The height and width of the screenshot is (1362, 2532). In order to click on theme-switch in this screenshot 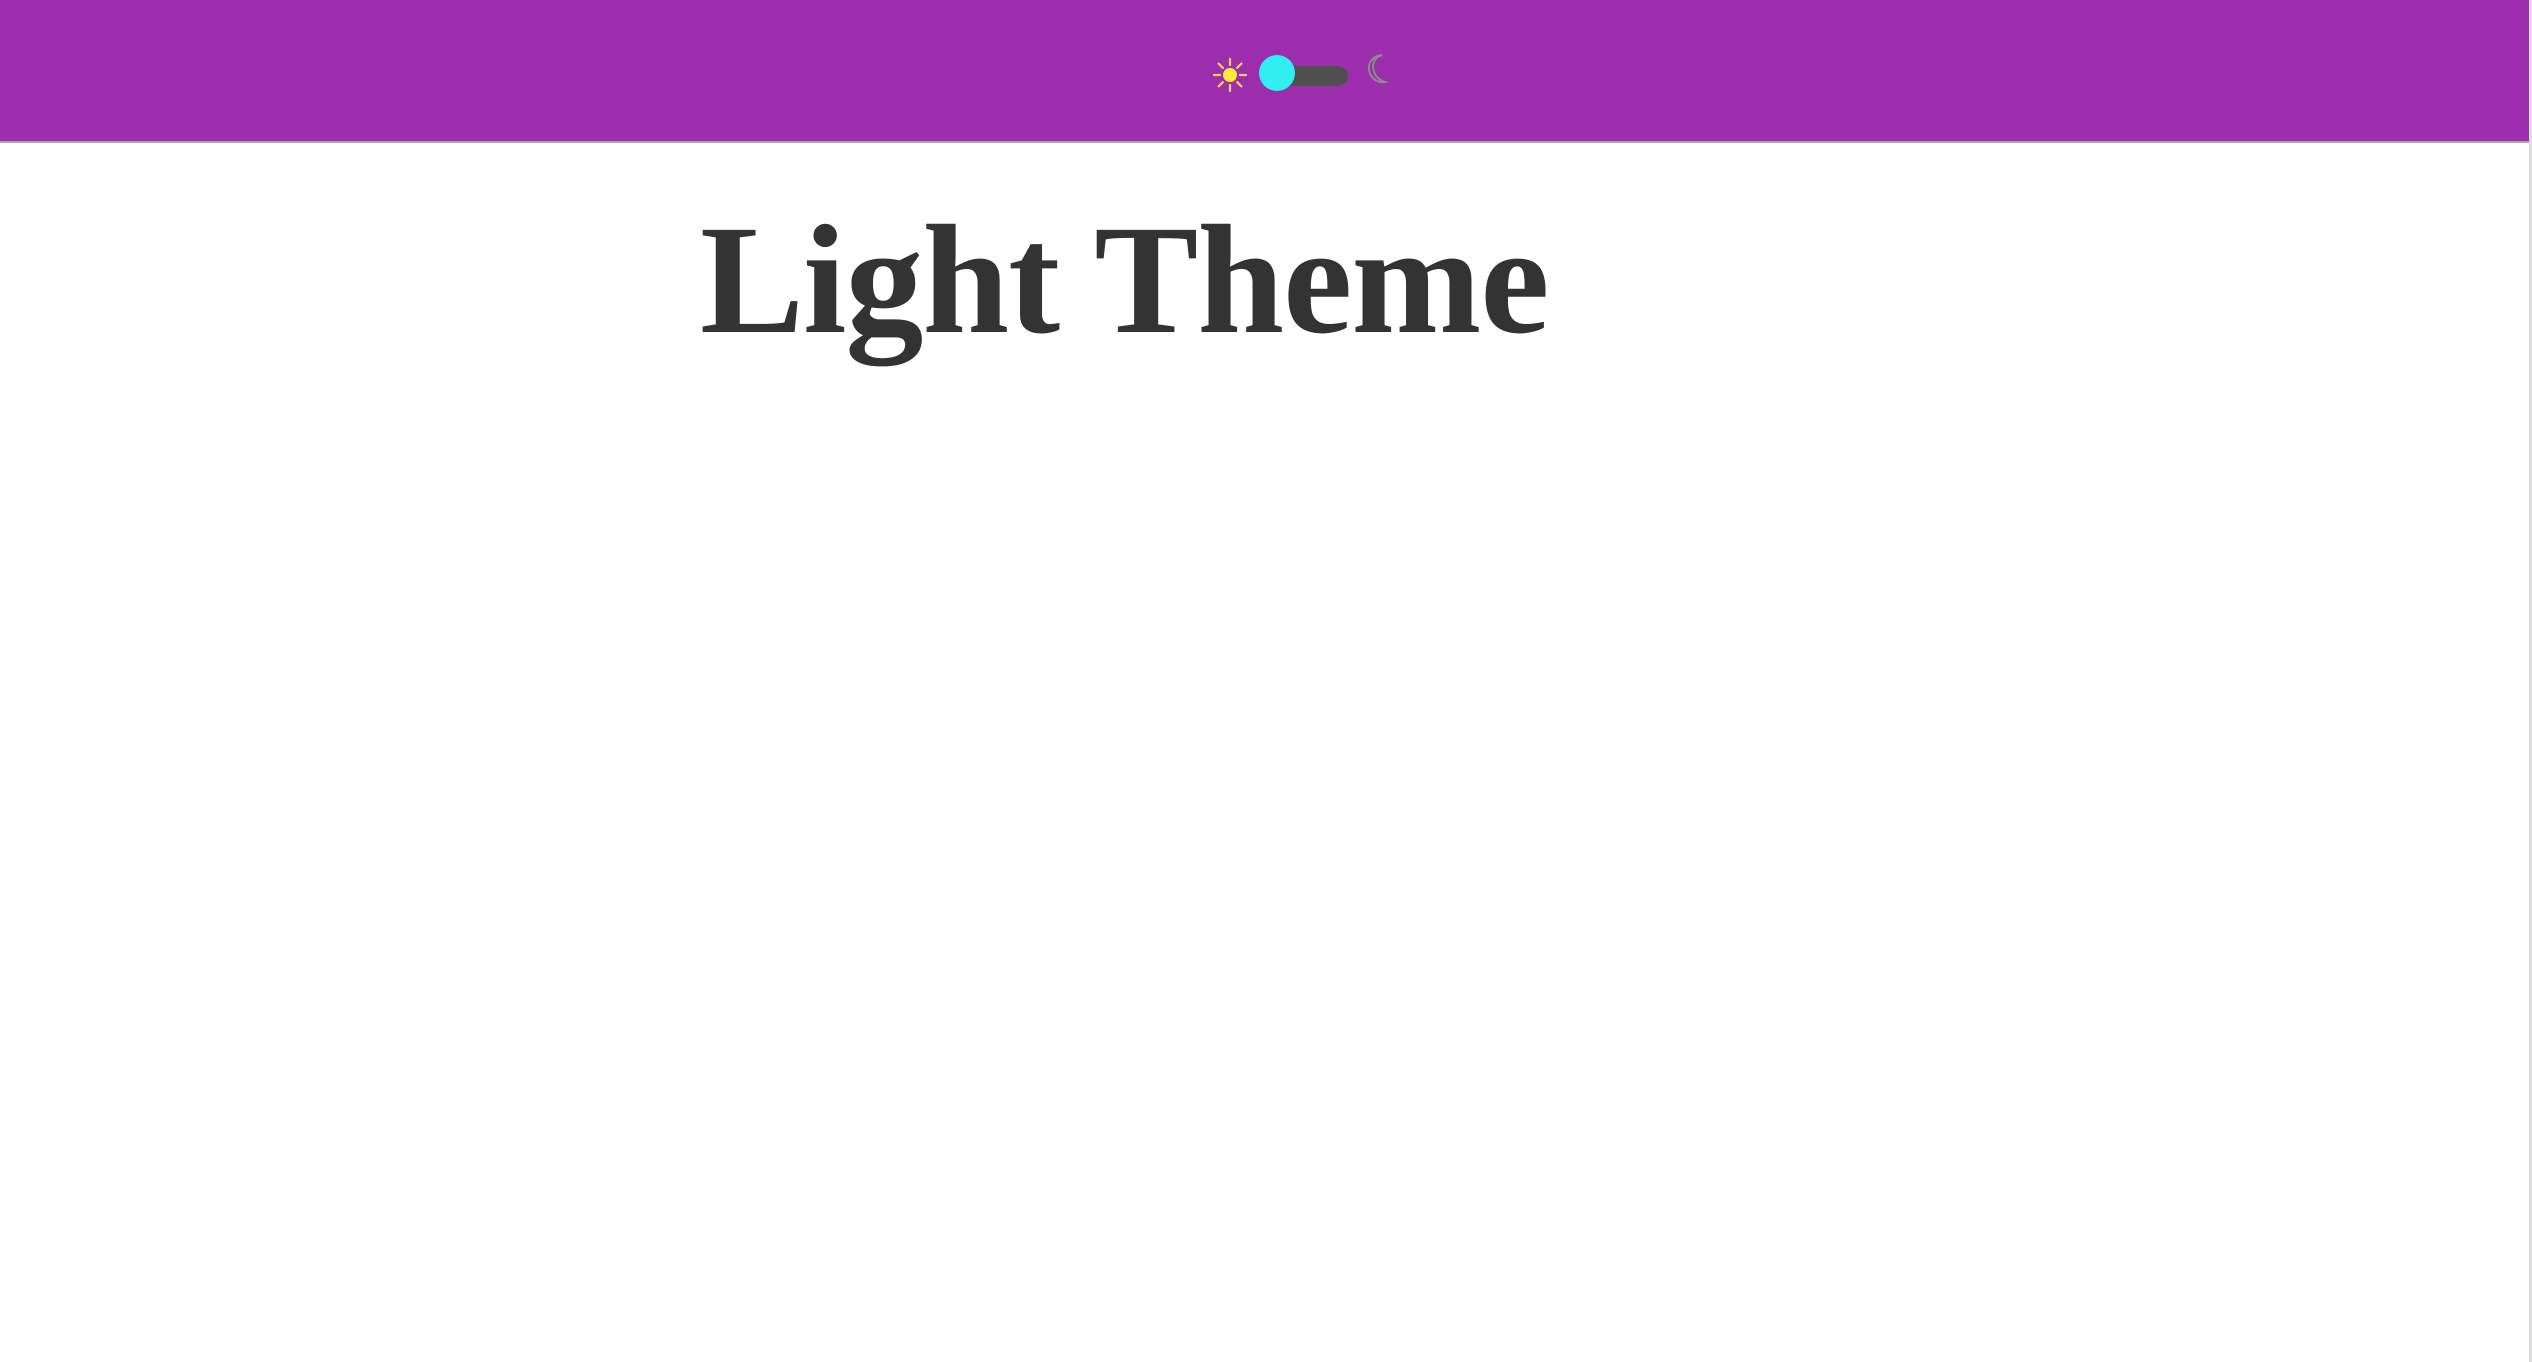, I will do `click(1311, 75)`.